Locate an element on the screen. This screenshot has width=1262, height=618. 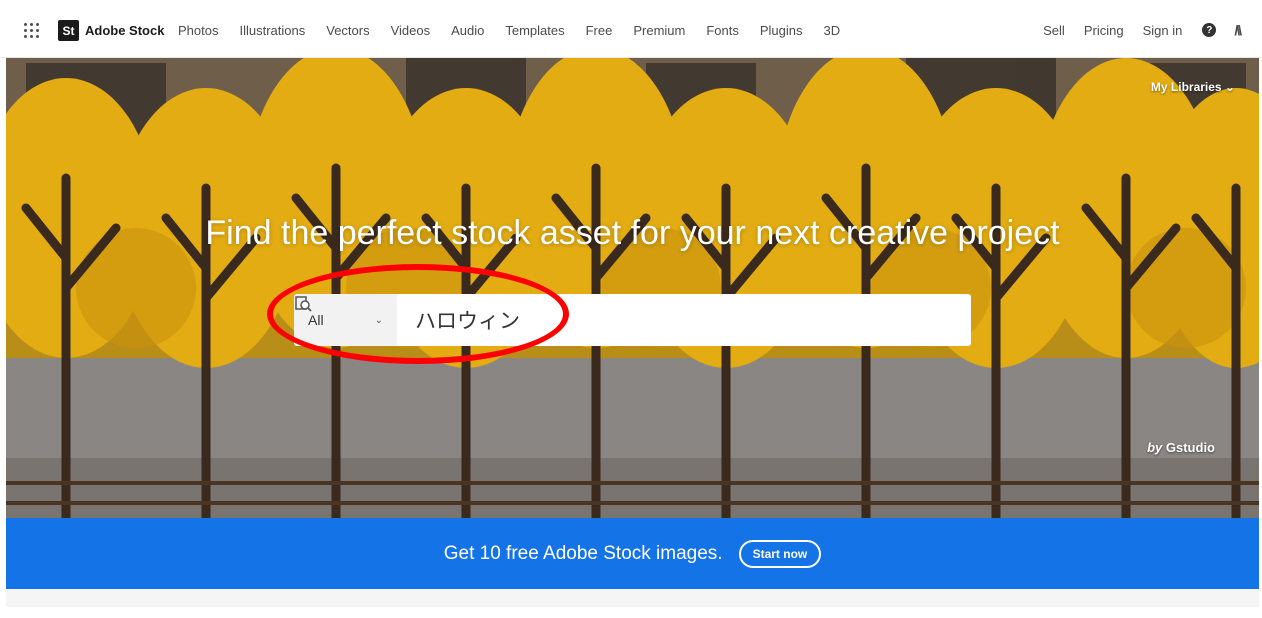
menu-item-fonts: Fonts is located at coordinates (722, 30).